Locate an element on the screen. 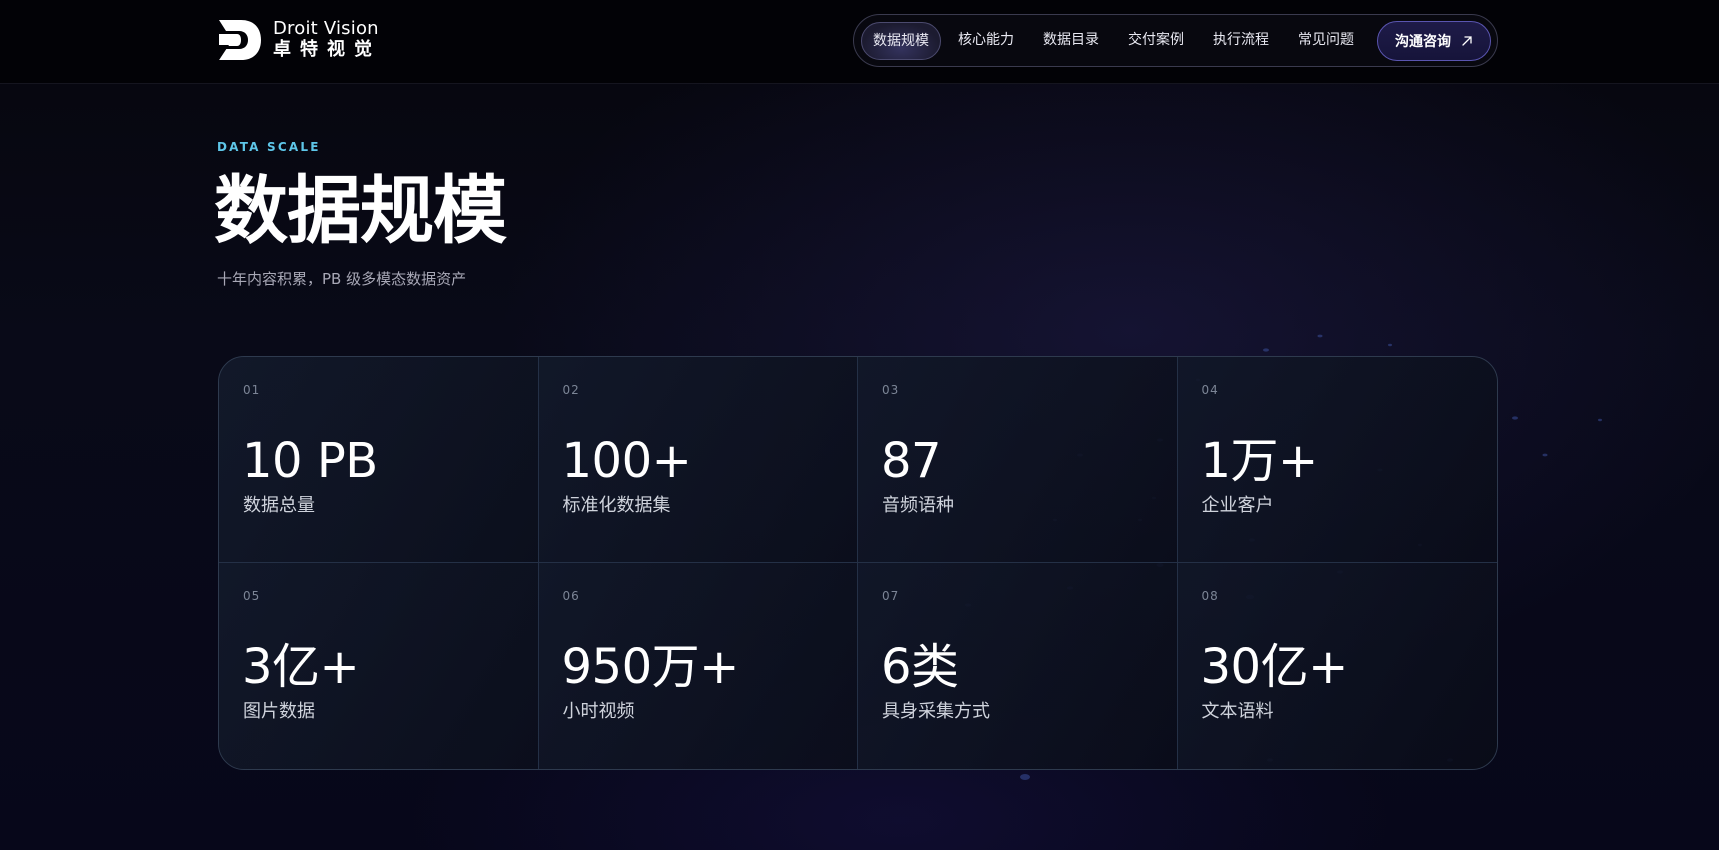 The width and height of the screenshot is (1719, 850). stat-card: 06 950万+ 小时视频 is located at coordinates (698, 666).